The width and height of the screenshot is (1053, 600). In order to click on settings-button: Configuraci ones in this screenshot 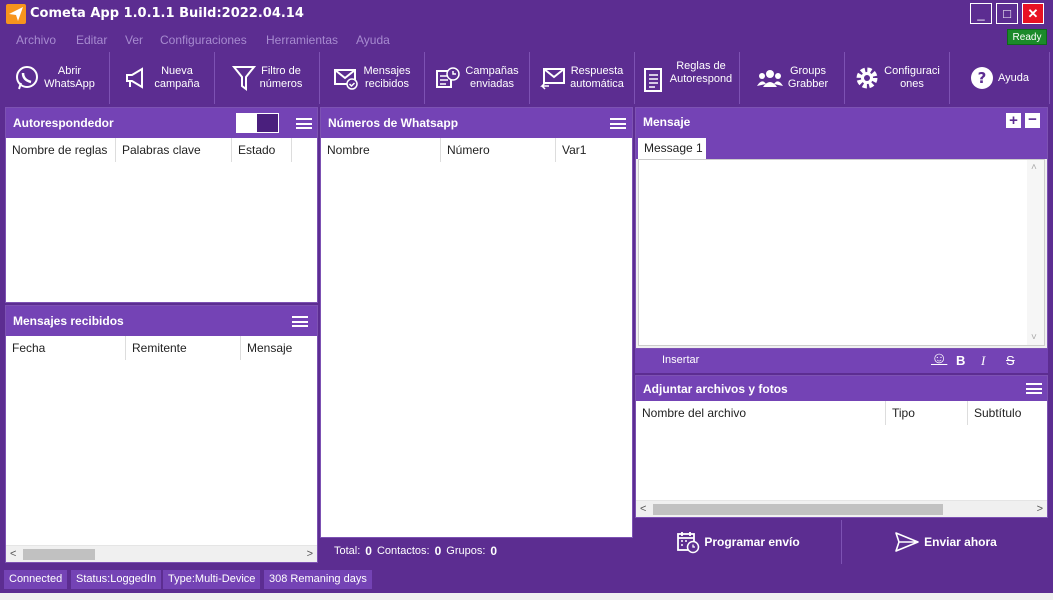, I will do `click(897, 78)`.